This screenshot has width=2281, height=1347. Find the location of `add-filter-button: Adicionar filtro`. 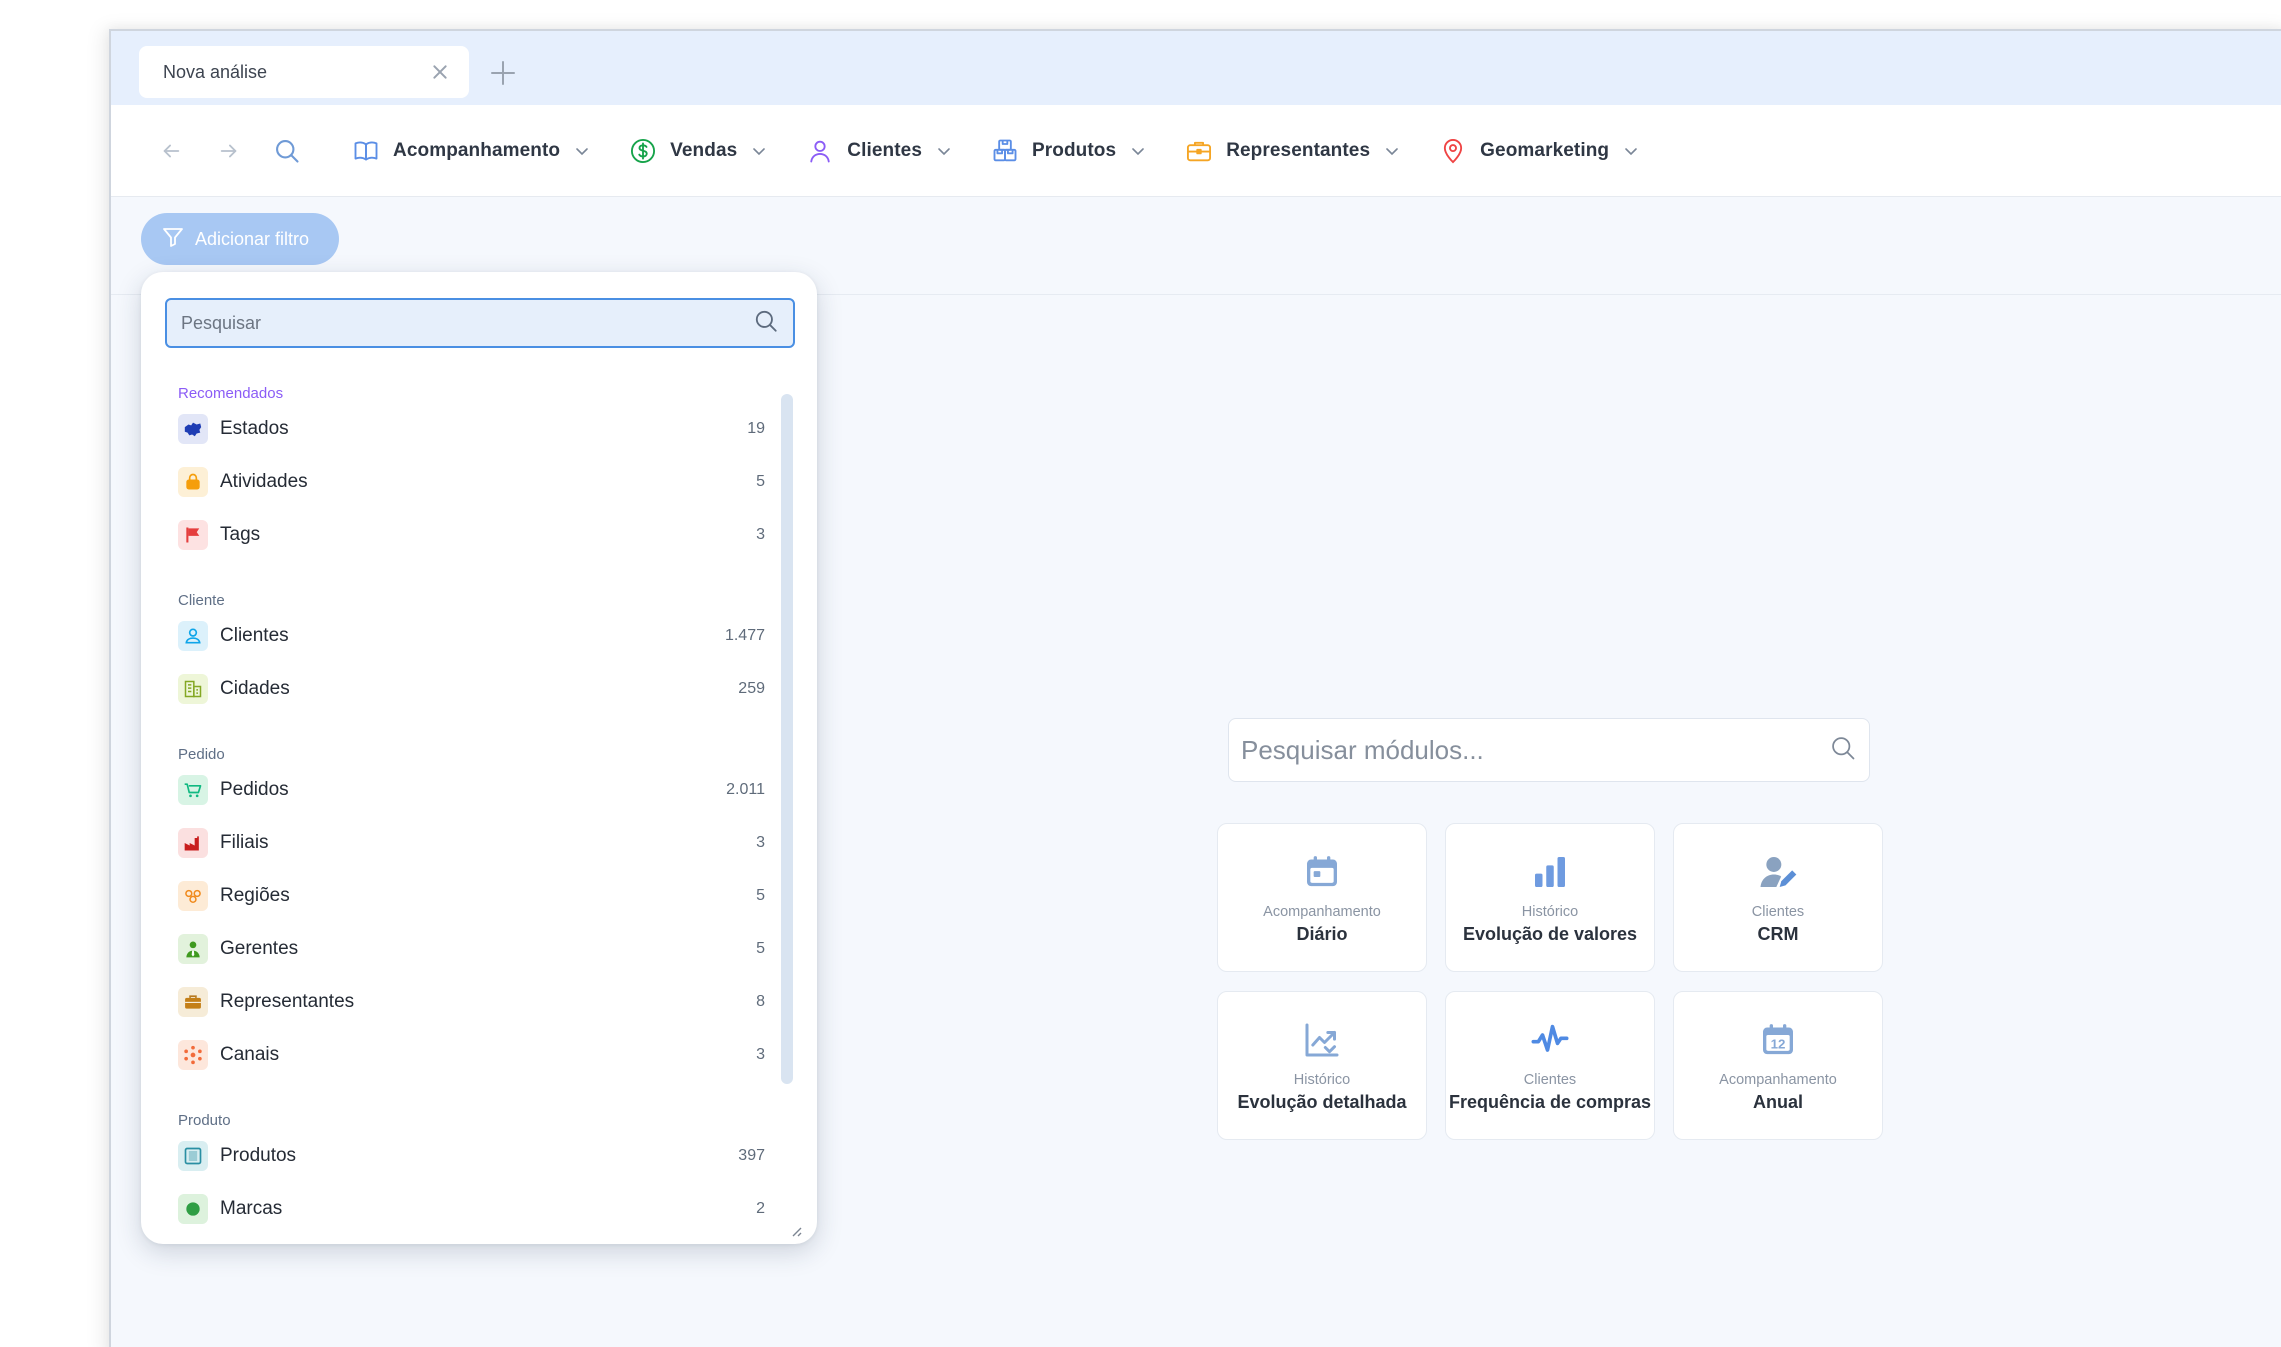

add-filter-button: Adicionar filtro is located at coordinates (240, 239).